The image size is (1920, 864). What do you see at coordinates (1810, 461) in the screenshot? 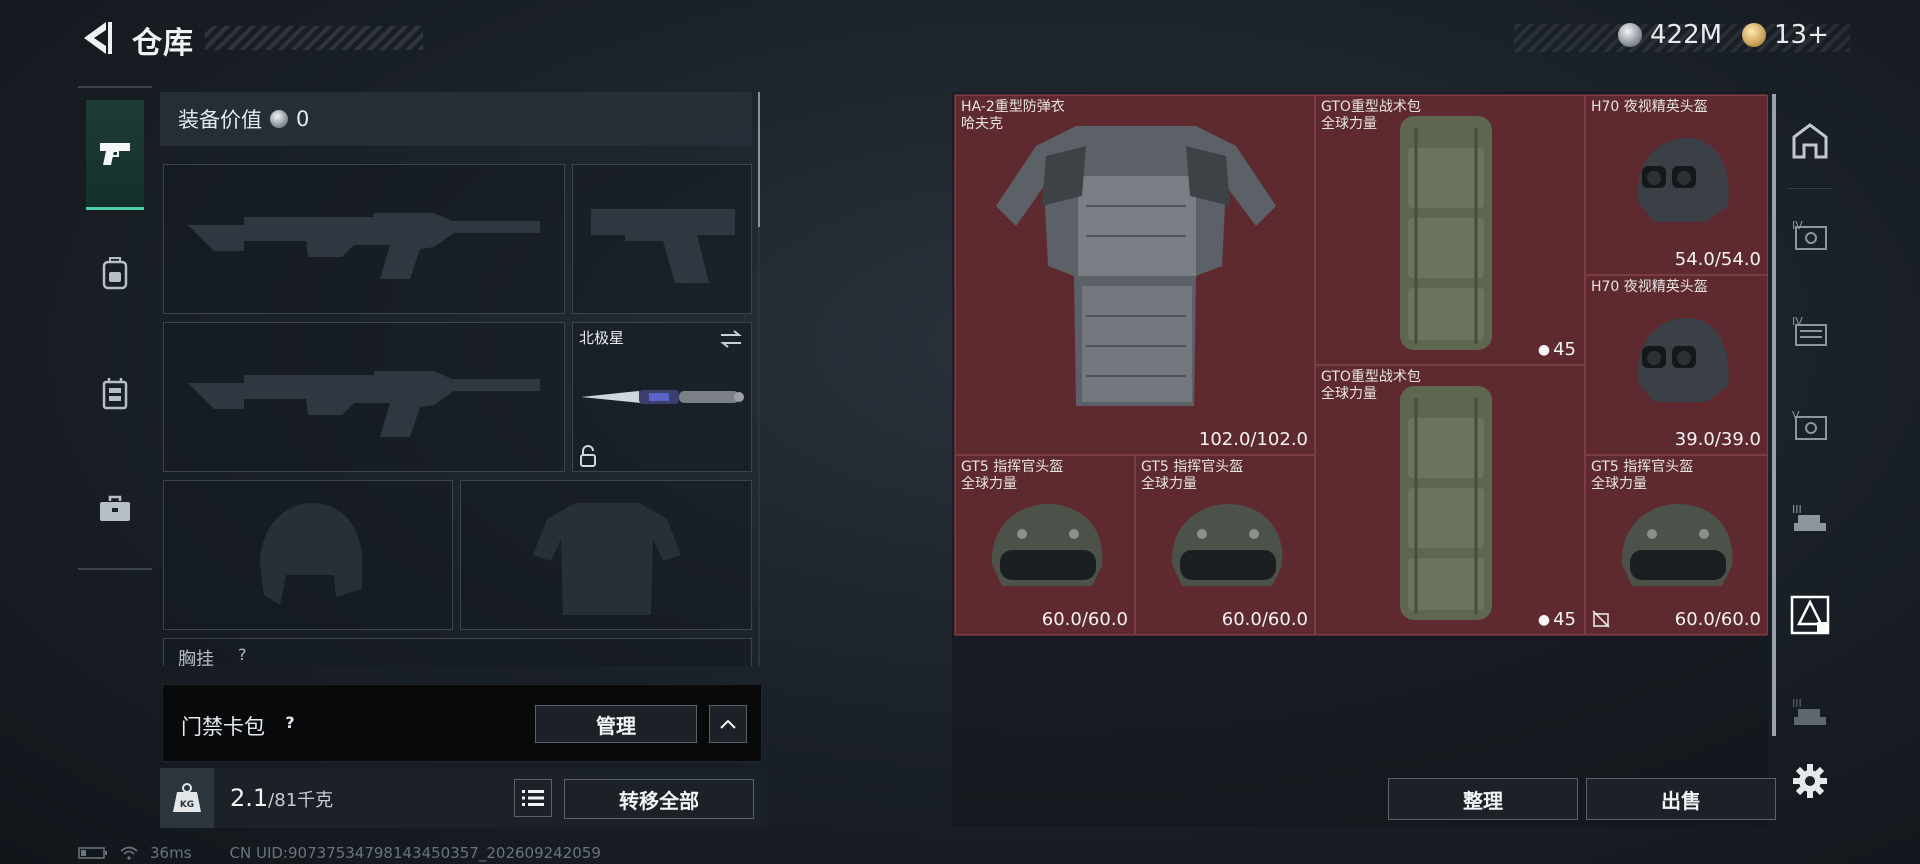
I see `storage-rail: IV IV V III III` at bounding box center [1810, 461].